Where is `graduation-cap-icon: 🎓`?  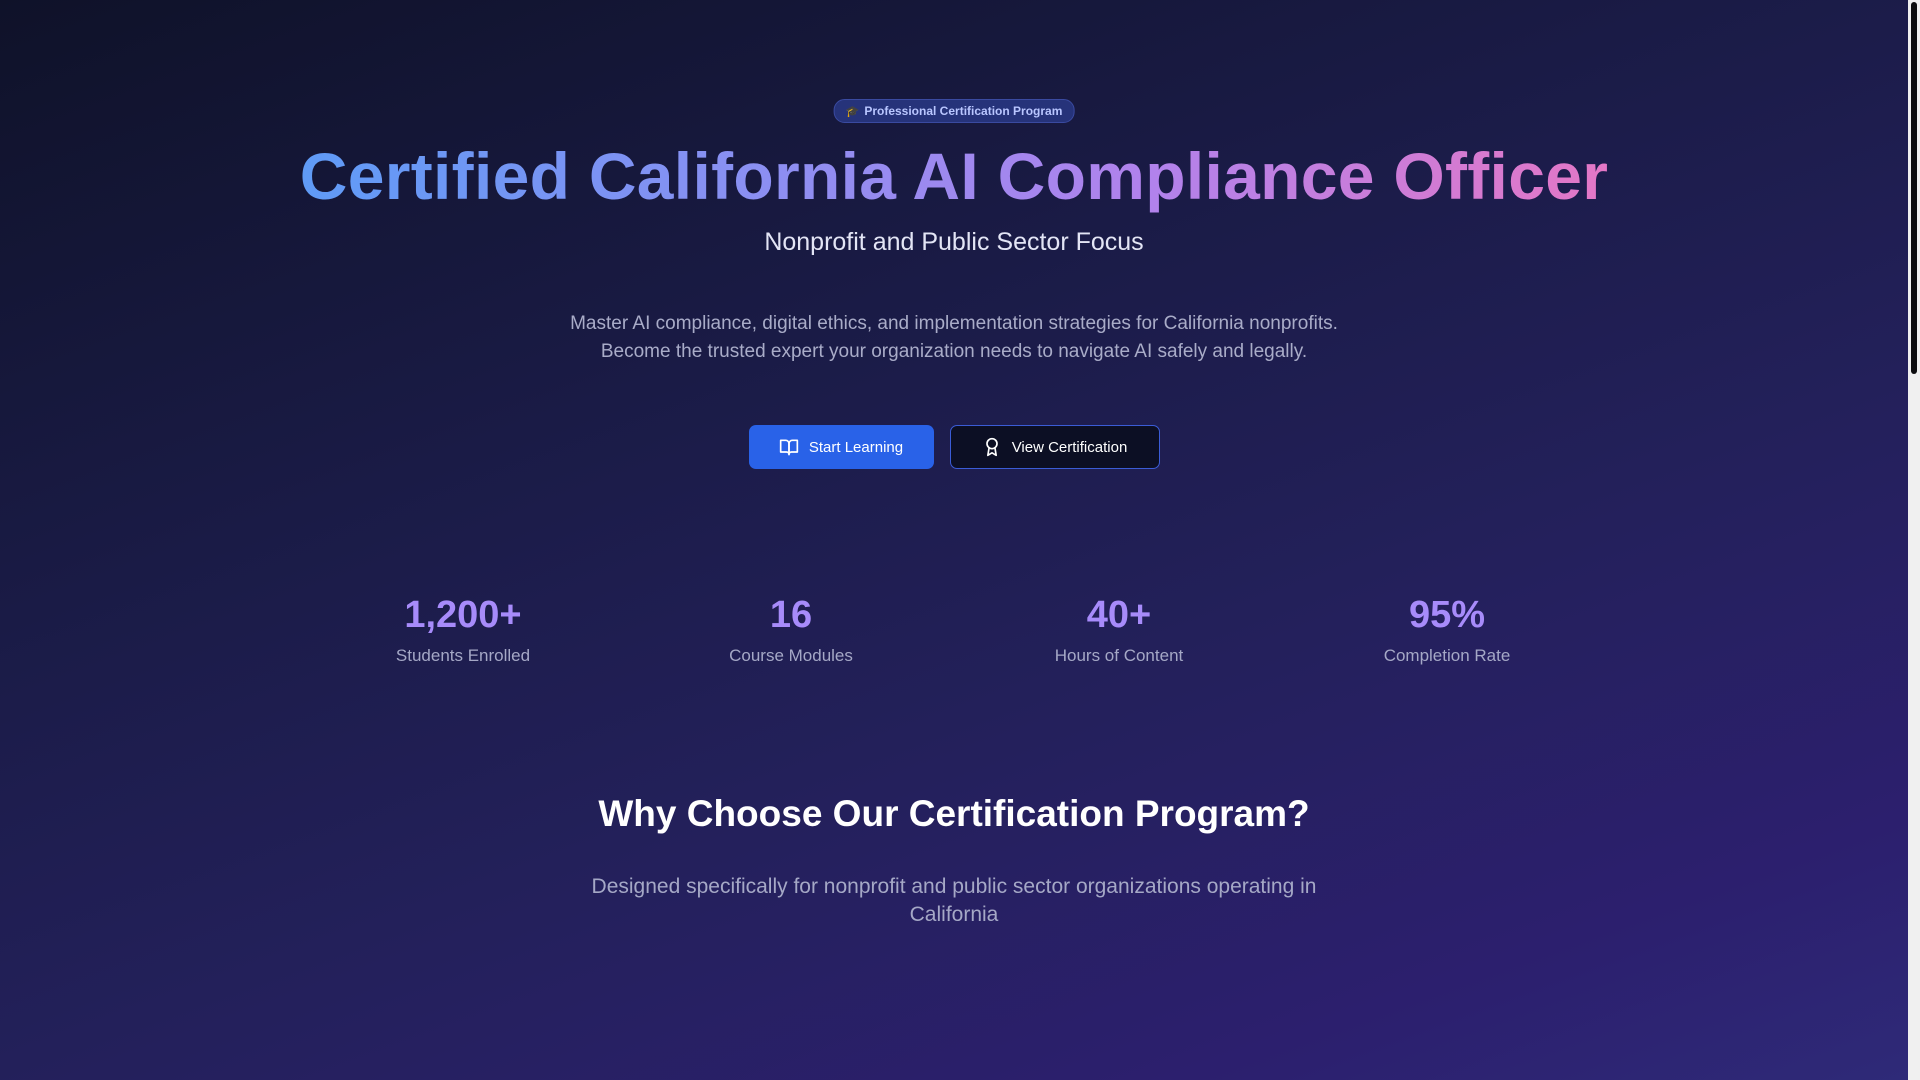 graduation-cap-icon: 🎓 is located at coordinates (852, 111).